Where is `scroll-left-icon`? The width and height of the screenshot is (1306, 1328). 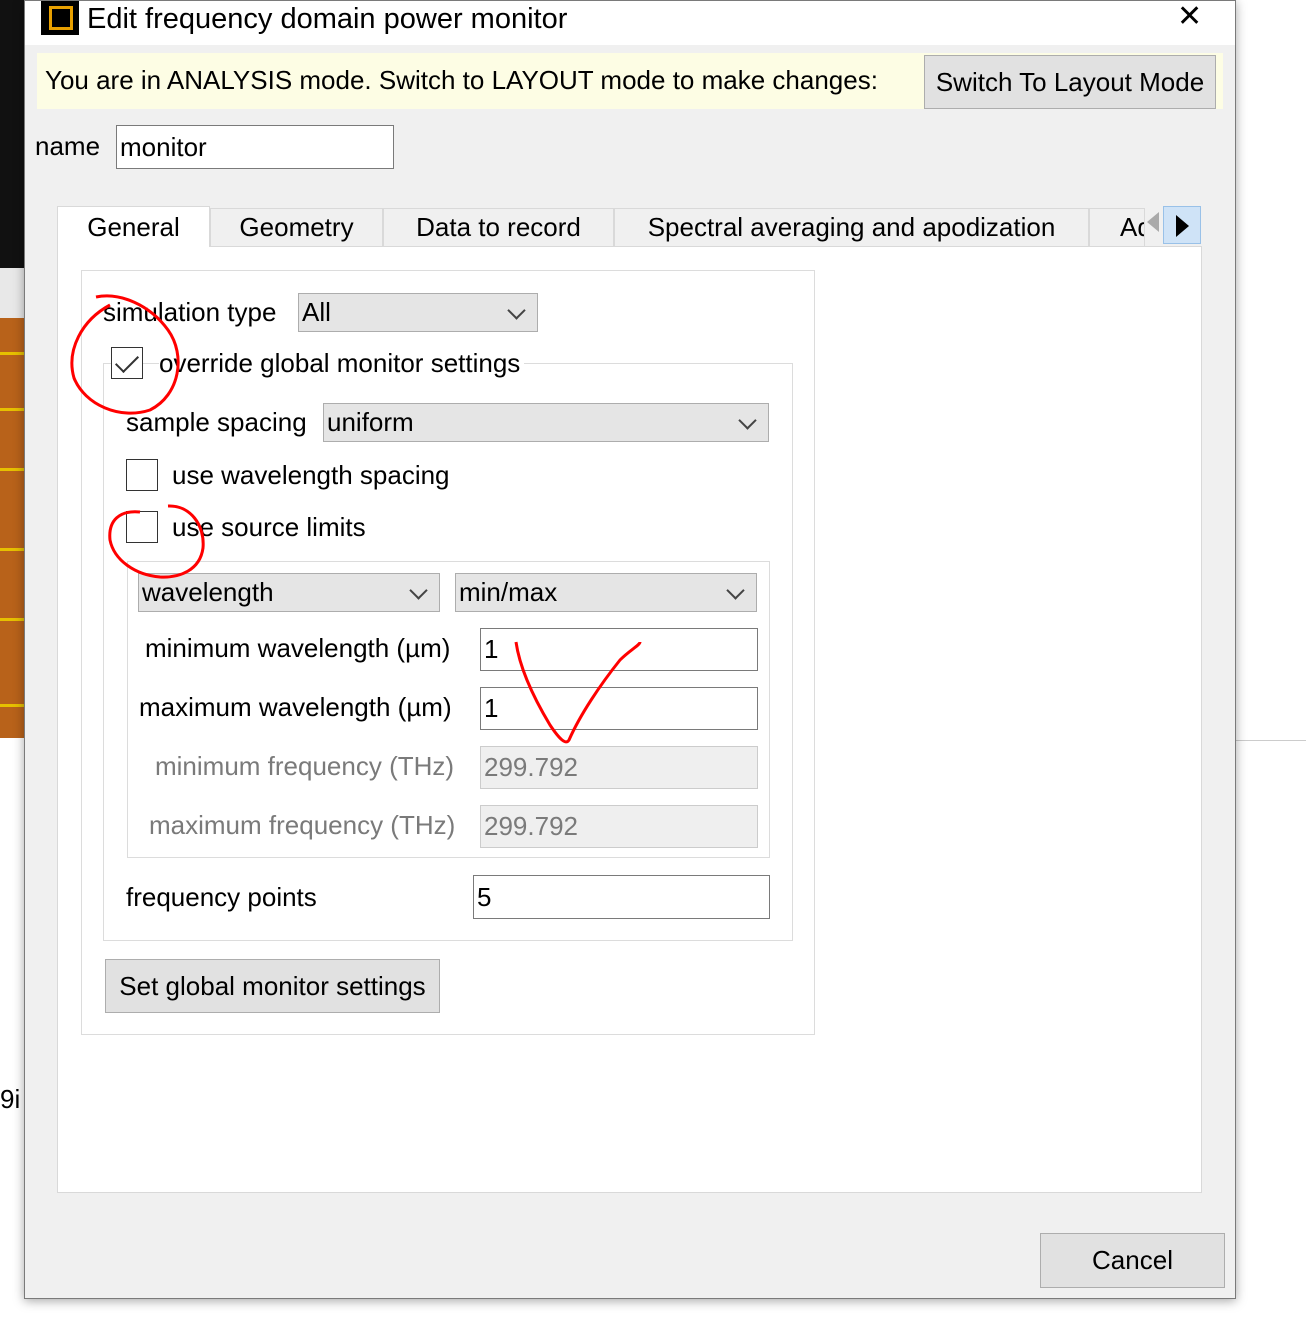
scroll-left-icon is located at coordinates (1153, 222).